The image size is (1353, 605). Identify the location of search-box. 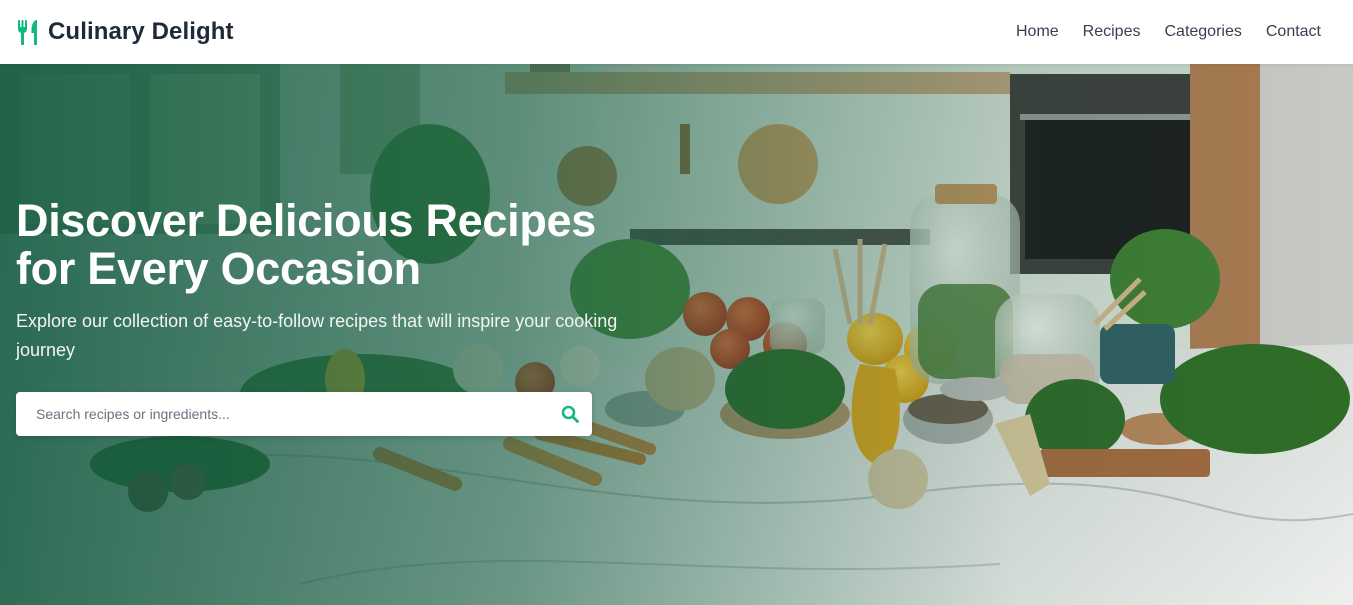
(304, 414).